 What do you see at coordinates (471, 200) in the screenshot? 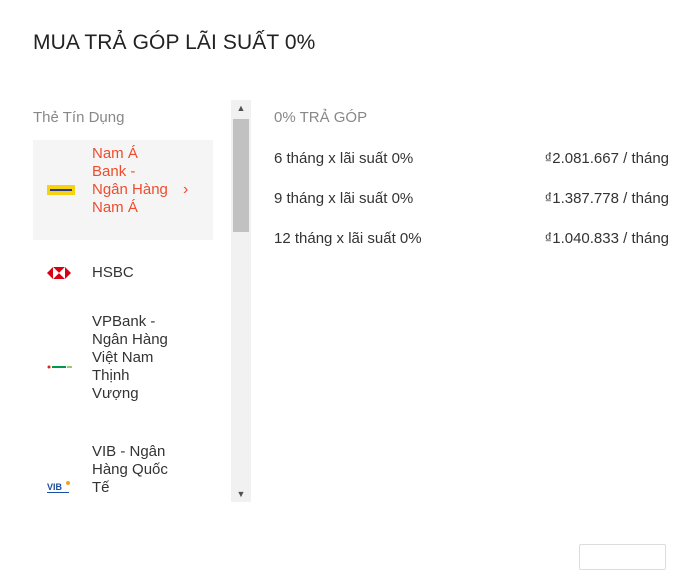
I see `plan-row: 9 tháng x lãi suất 0% ₫1.387.778 / tháng` at bounding box center [471, 200].